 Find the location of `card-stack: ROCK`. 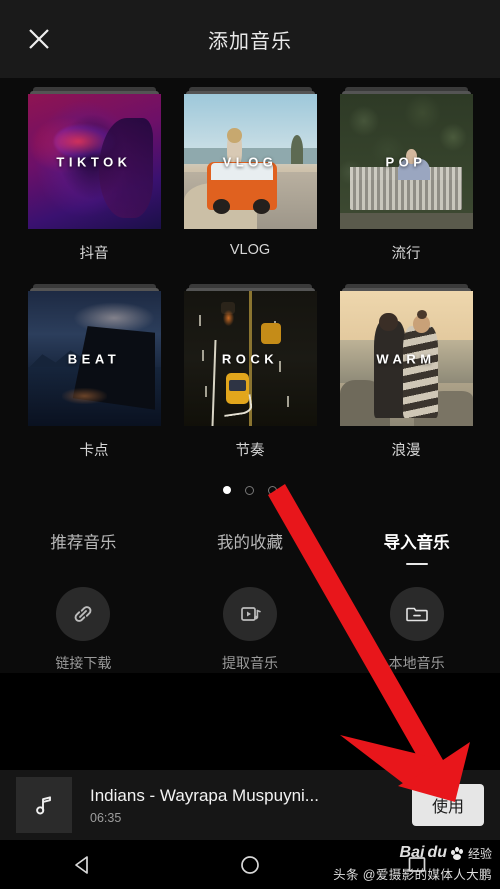

card-stack: ROCK is located at coordinates (250, 355).